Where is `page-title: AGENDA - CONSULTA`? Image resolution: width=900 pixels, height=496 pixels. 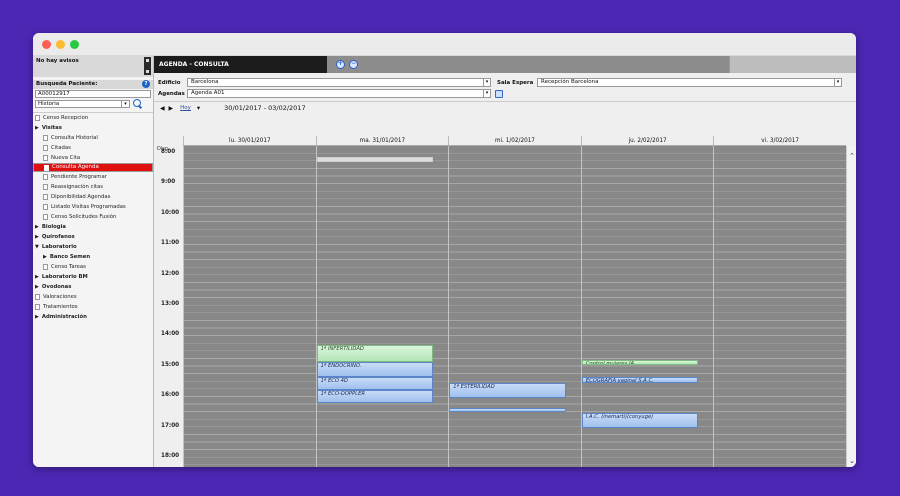
page-title: AGENDA - CONSULTA is located at coordinates (240, 64).